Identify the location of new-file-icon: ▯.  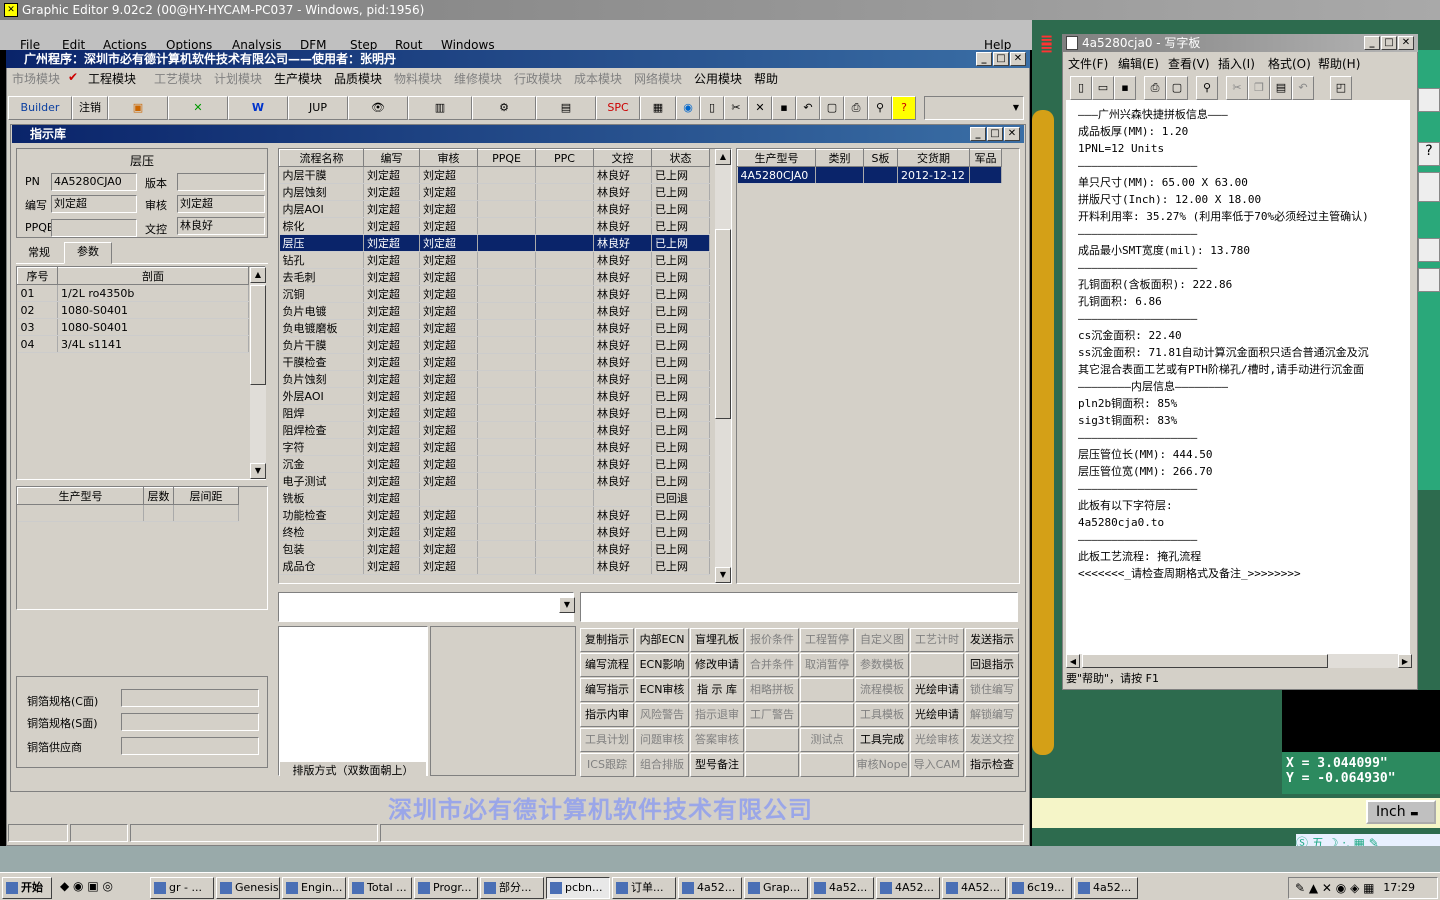
(712, 108).